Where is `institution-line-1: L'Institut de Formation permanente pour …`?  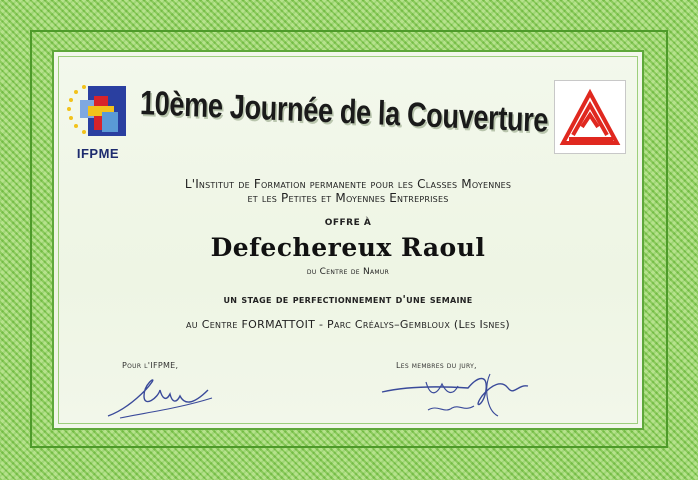
institution-line-1: L'Institut de Formation permanente pour … is located at coordinates (348, 184).